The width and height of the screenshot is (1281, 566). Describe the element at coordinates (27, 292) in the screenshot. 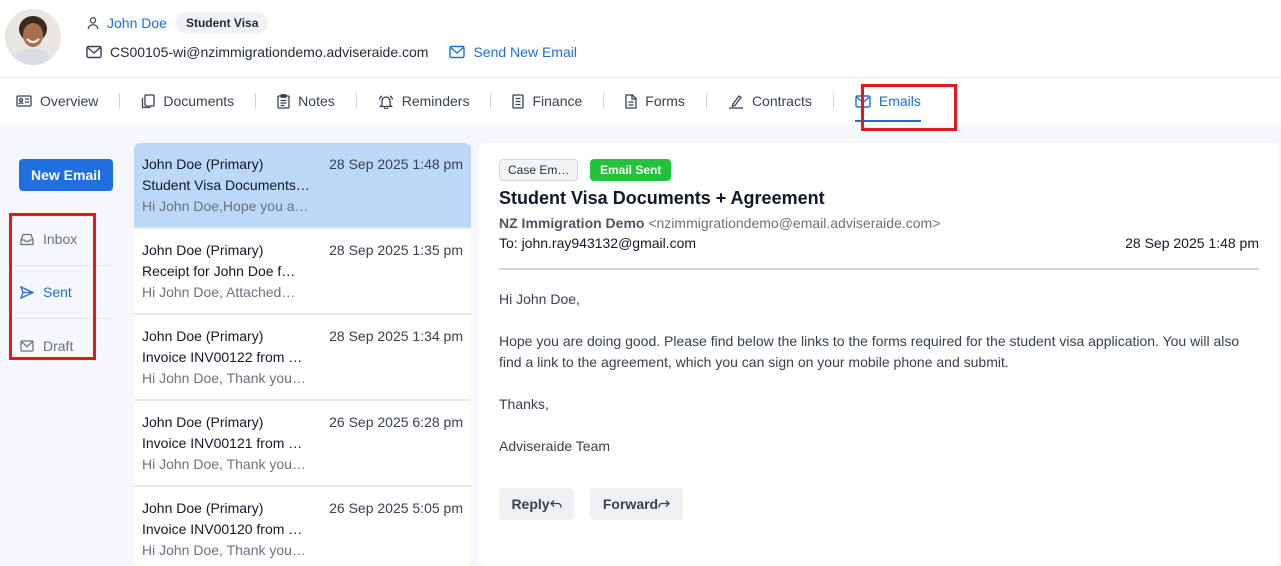

I see `send-icon` at that location.